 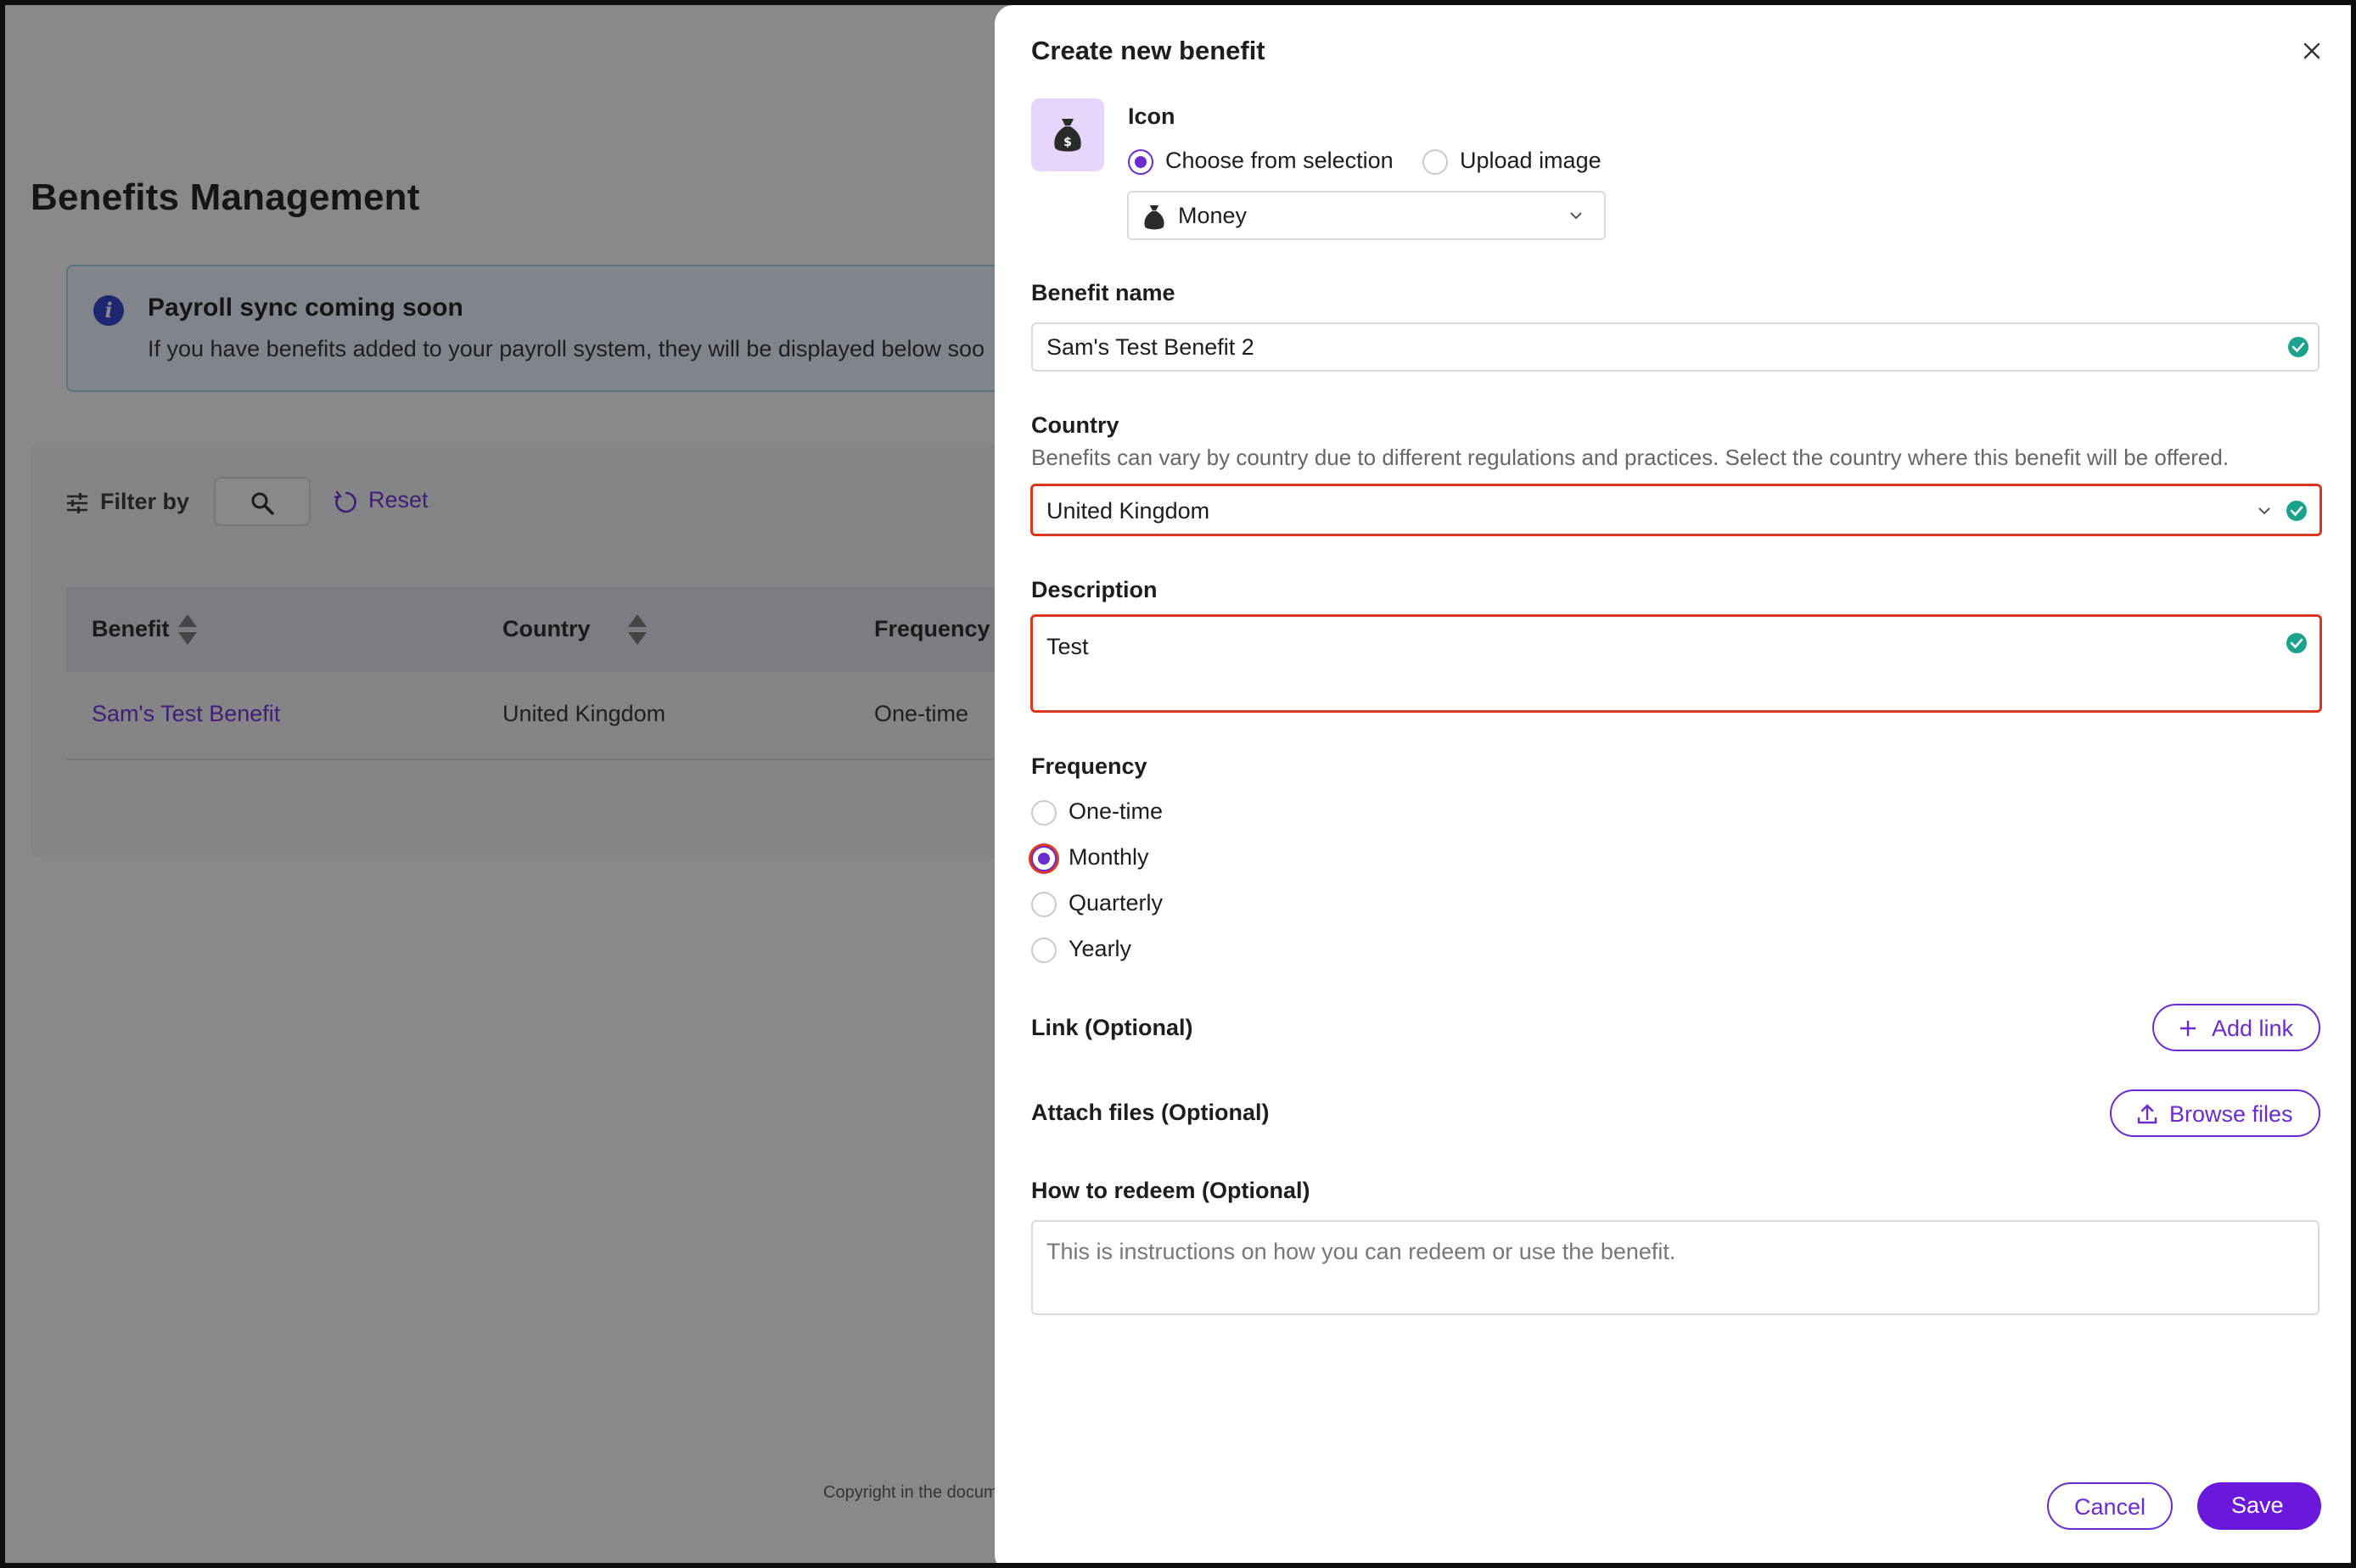 I want to click on save-label: Save, so click(x=2257, y=1505).